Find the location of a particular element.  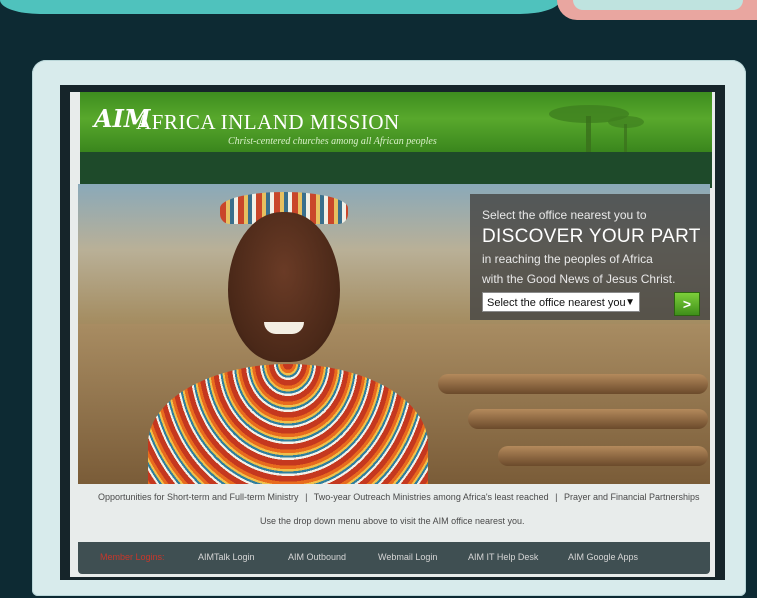

office-select: Select the office nearest you ▼ is located at coordinates (561, 302).